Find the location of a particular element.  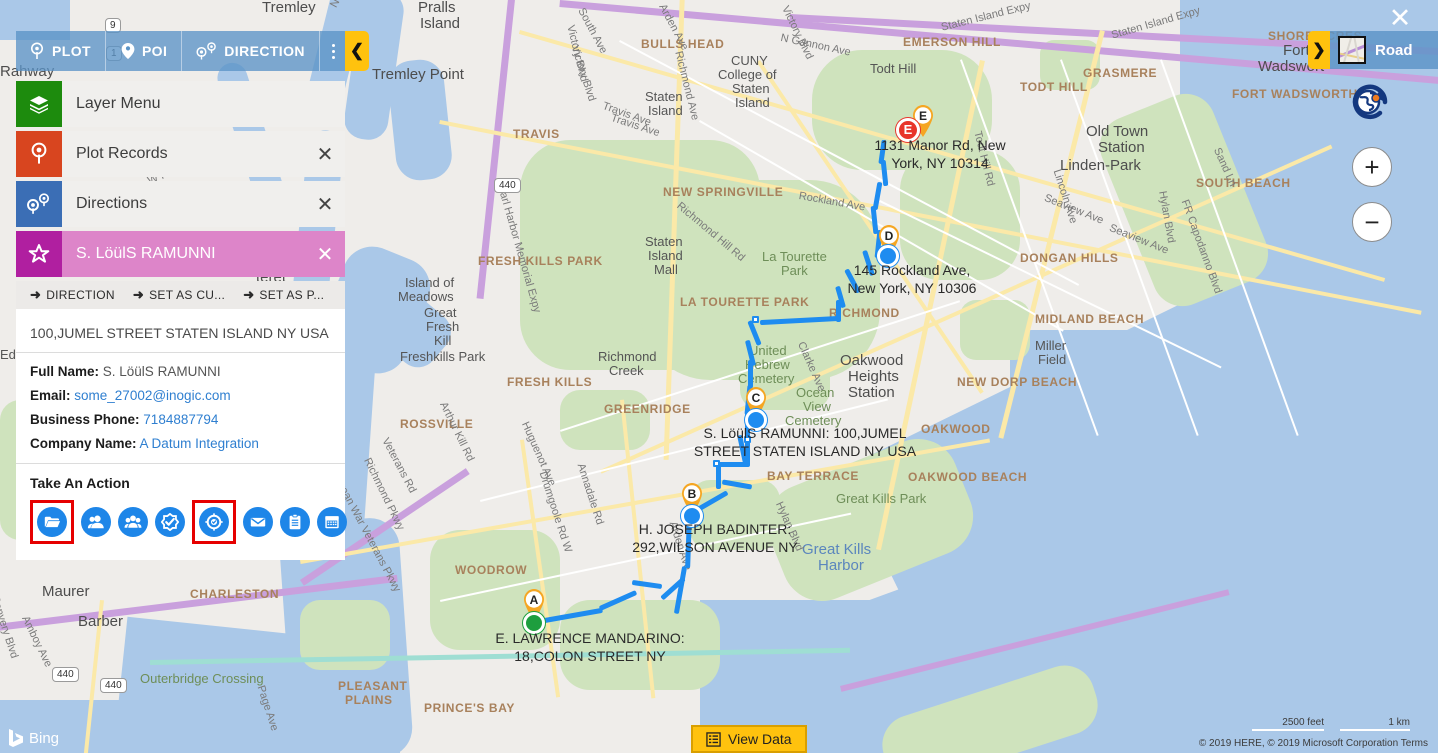

map-neighborhood-label: FRESH KILLS is located at coordinates (550, 382).